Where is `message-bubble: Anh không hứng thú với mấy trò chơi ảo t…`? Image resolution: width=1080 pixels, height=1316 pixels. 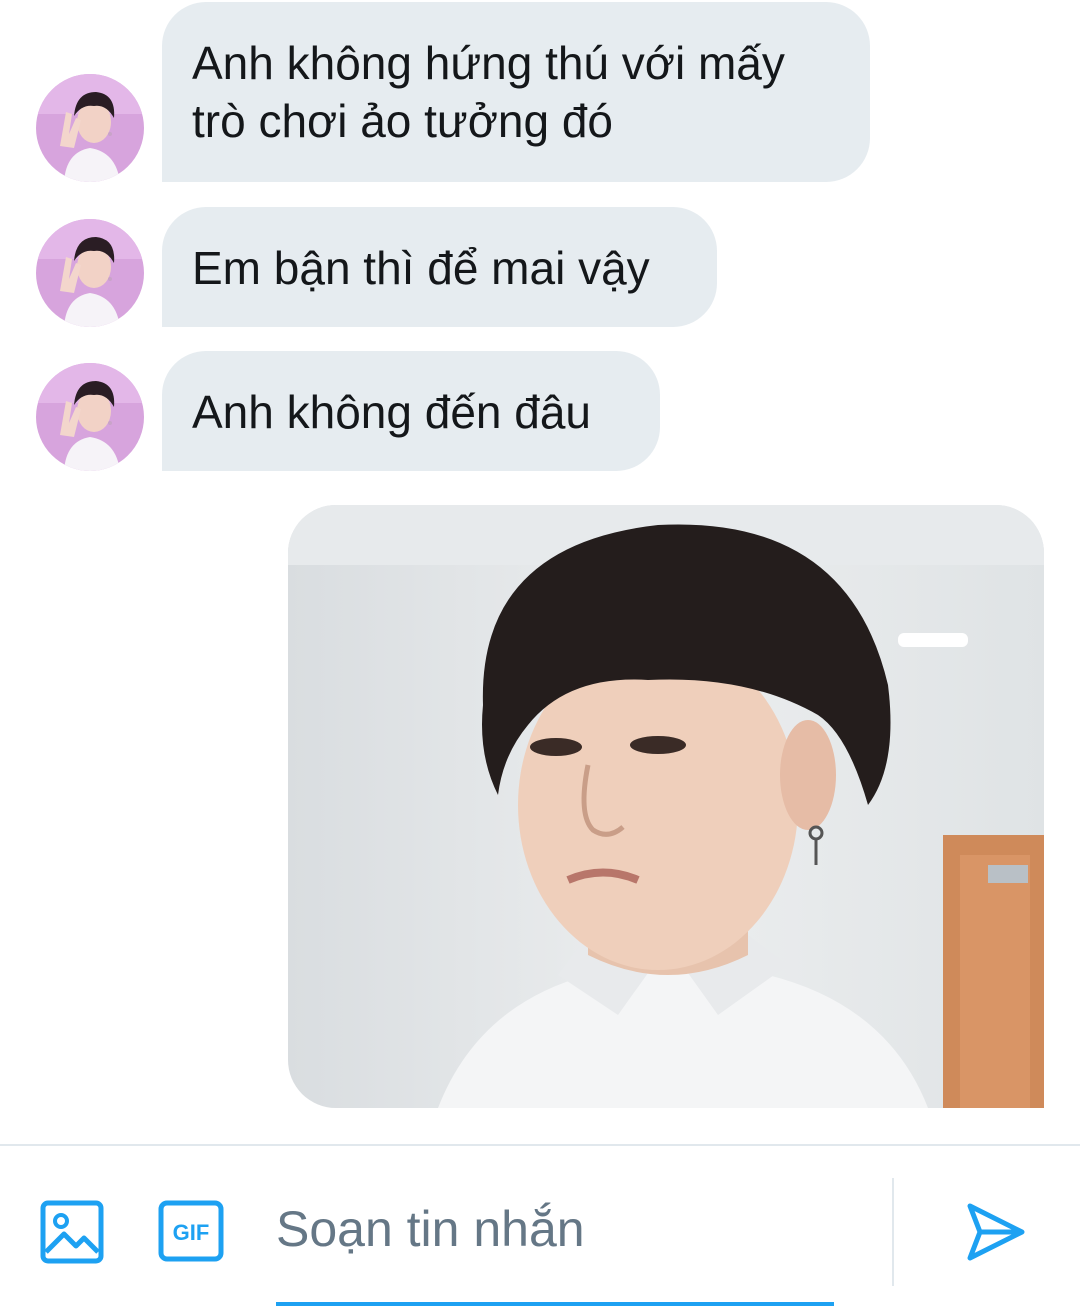
message-bubble: Anh không hứng thú với mấy trò chơi ảo t… is located at coordinates (516, 92).